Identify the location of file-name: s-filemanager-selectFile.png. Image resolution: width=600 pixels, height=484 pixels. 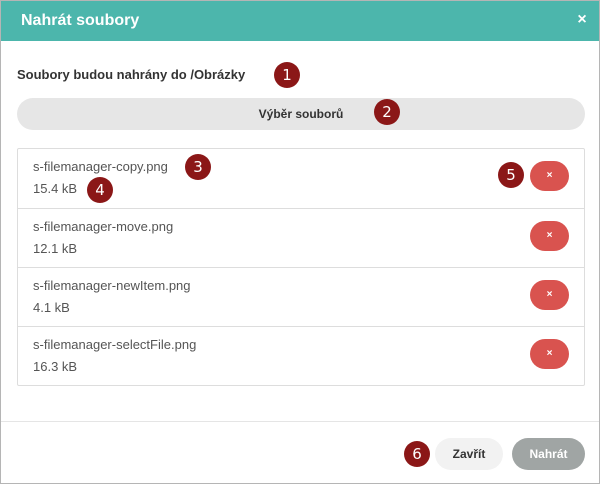
(115, 344).